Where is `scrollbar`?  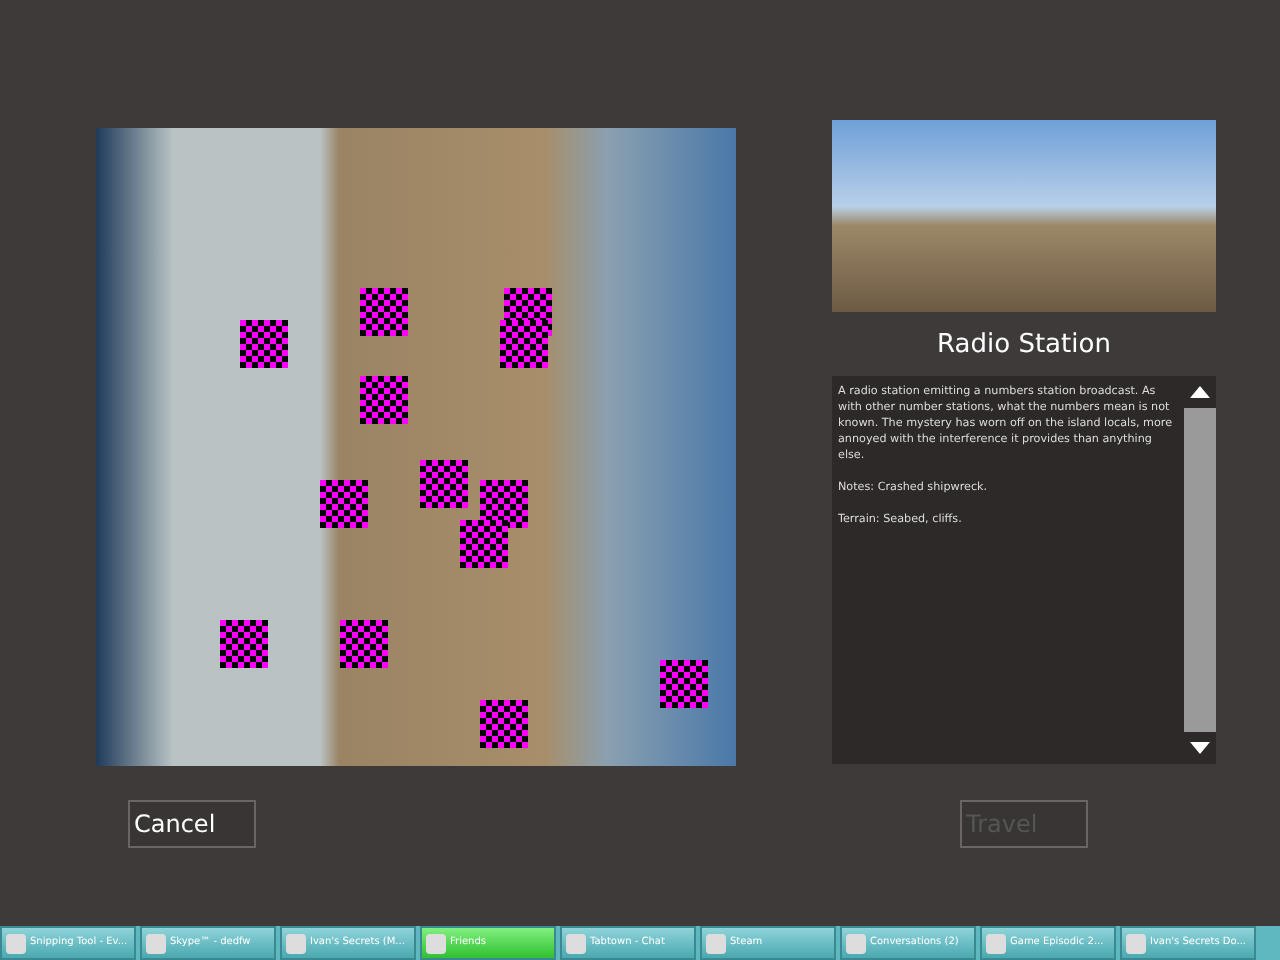
scrollbar is located at coordinates (1200, 570).